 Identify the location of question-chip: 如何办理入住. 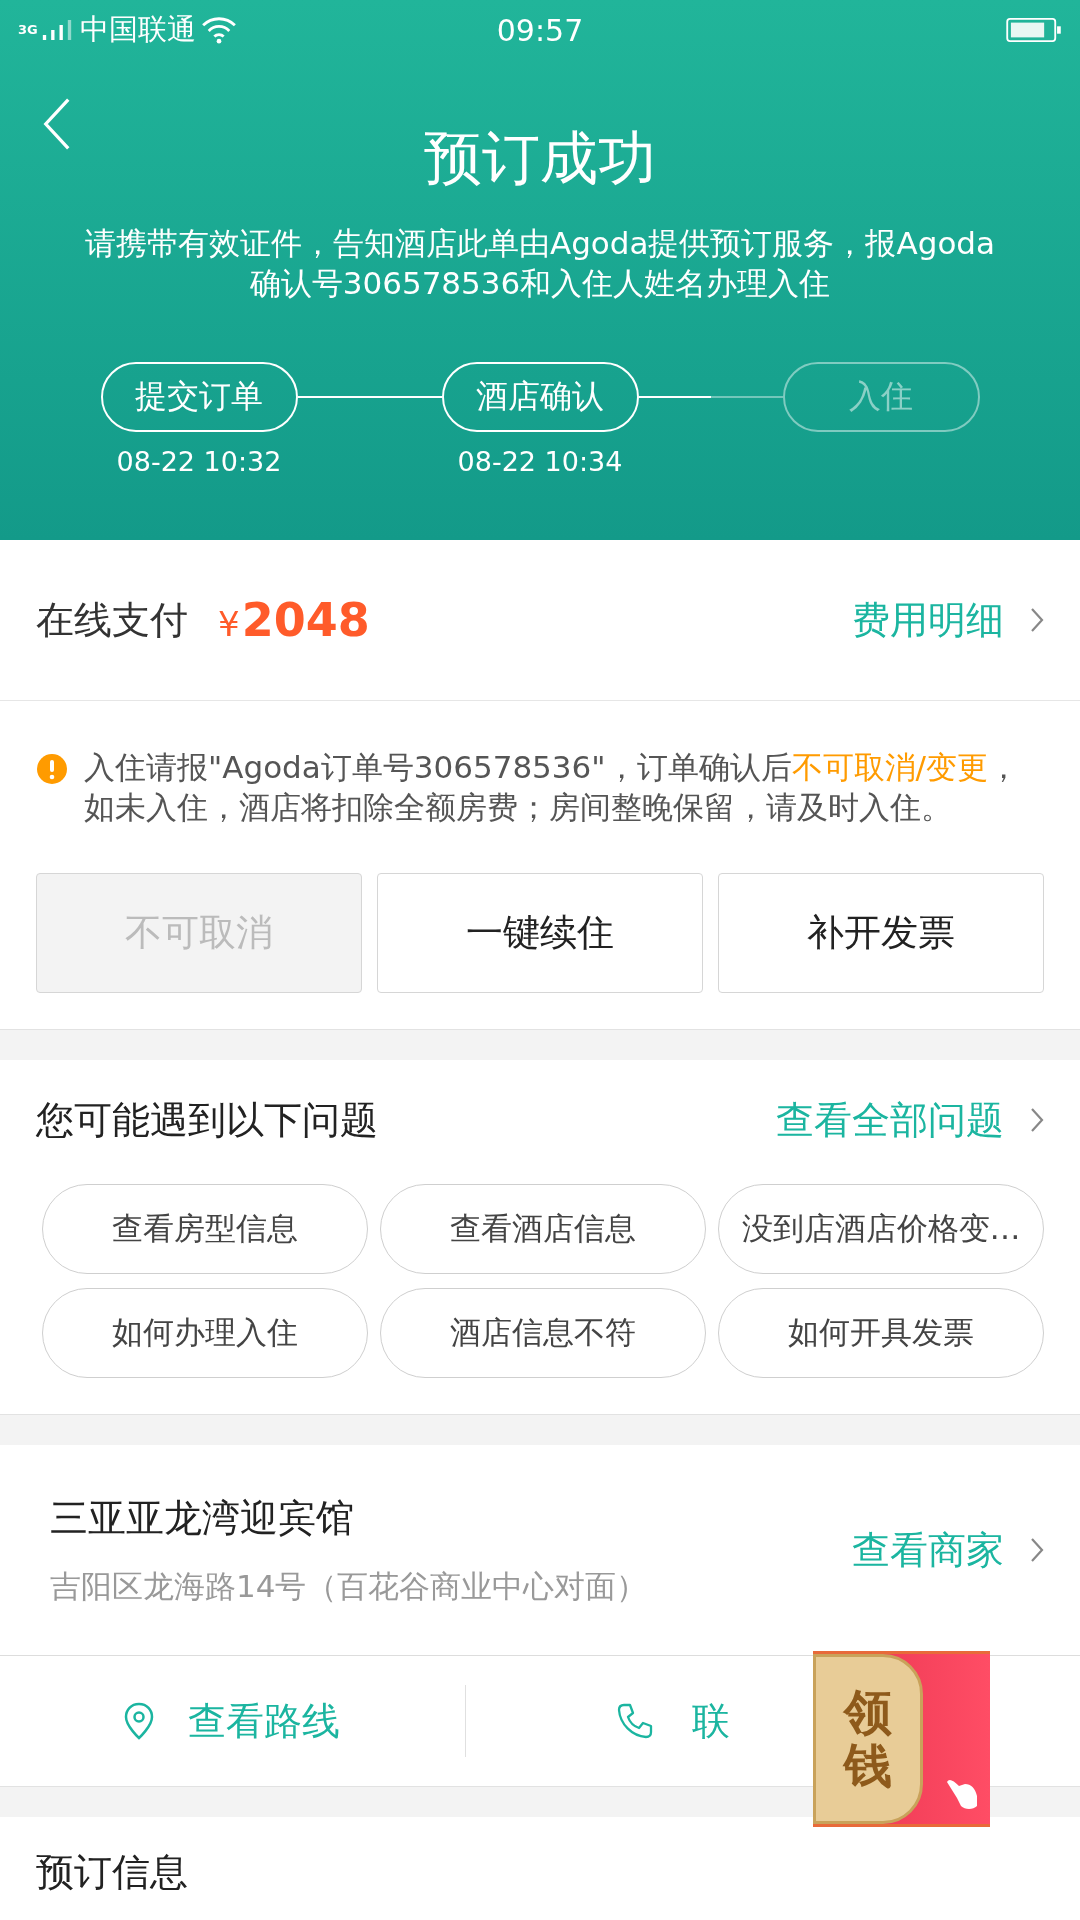
(205, 1333).